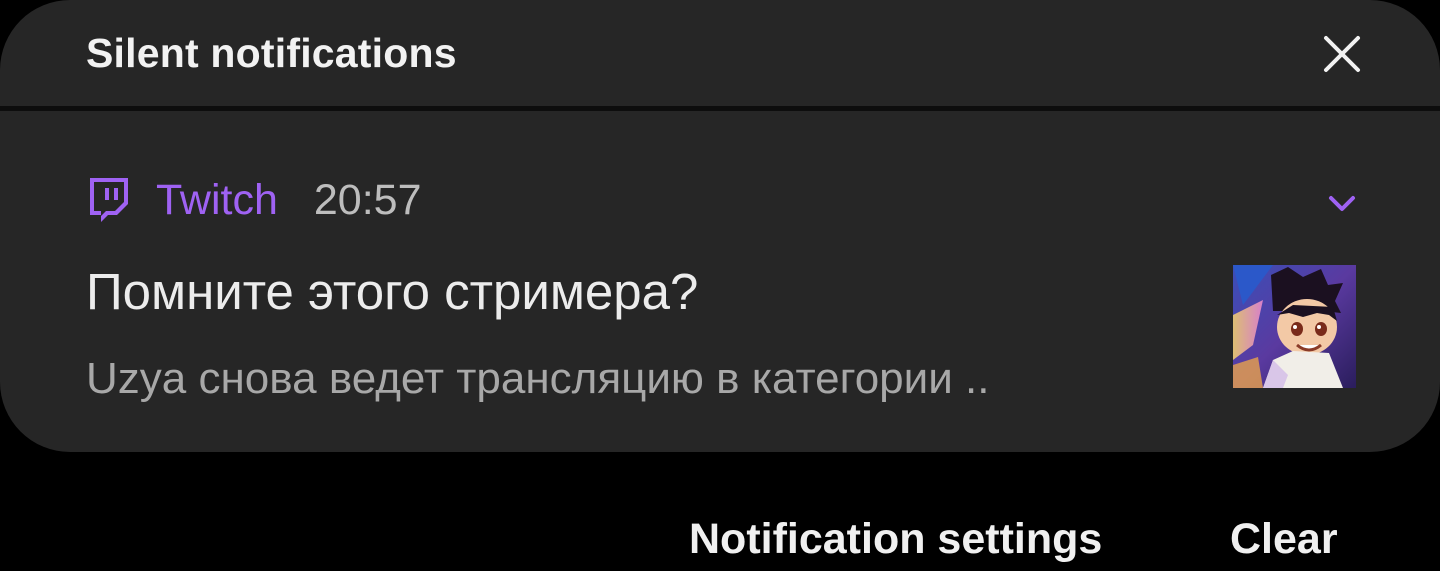  What do you see at coordinates (392, 291) in the screenshot?
I see `notification-title: Помните этого стримера?` at bounding box center [392, 291].